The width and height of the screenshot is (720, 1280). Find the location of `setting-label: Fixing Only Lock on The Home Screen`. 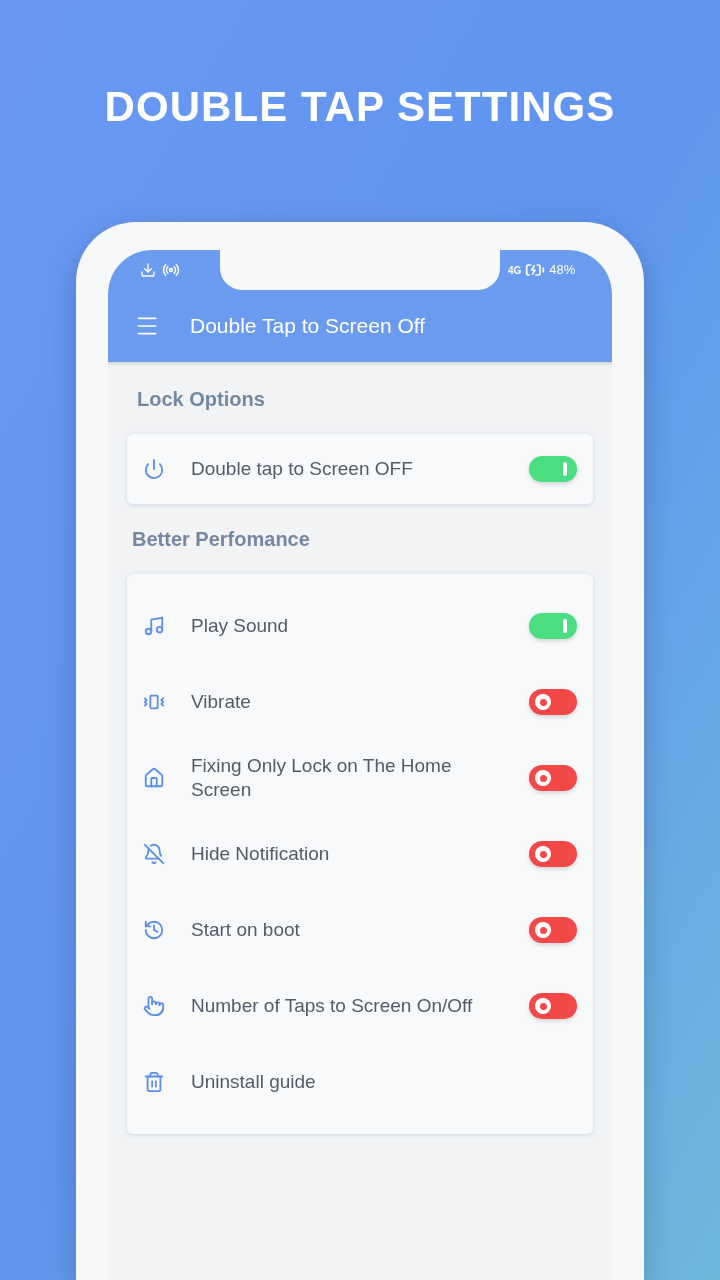

setting-label: Fixing Only Lock on The Home Screen is located at coordinates (322, 778).